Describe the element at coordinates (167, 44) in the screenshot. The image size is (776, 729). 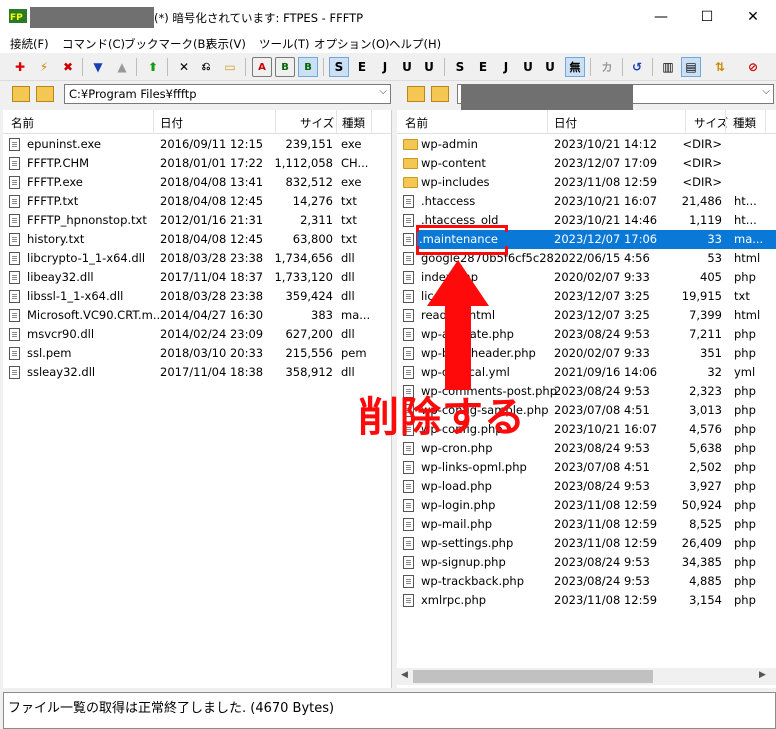
I see `menu-bookmark: ブックマーク(B)` at that location.